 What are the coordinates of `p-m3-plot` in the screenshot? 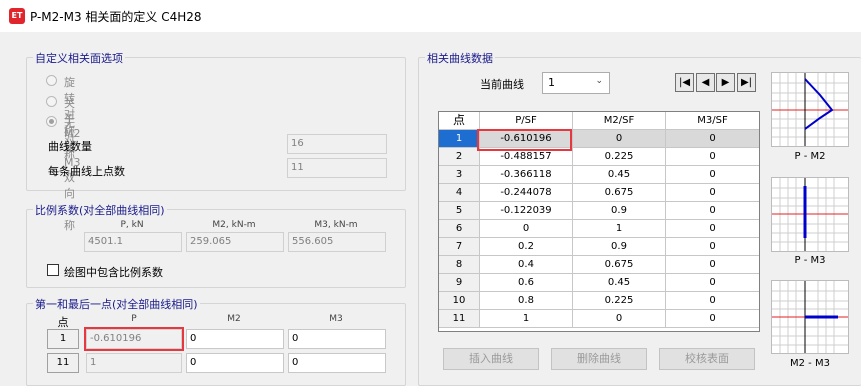 It's located at (810, 214).